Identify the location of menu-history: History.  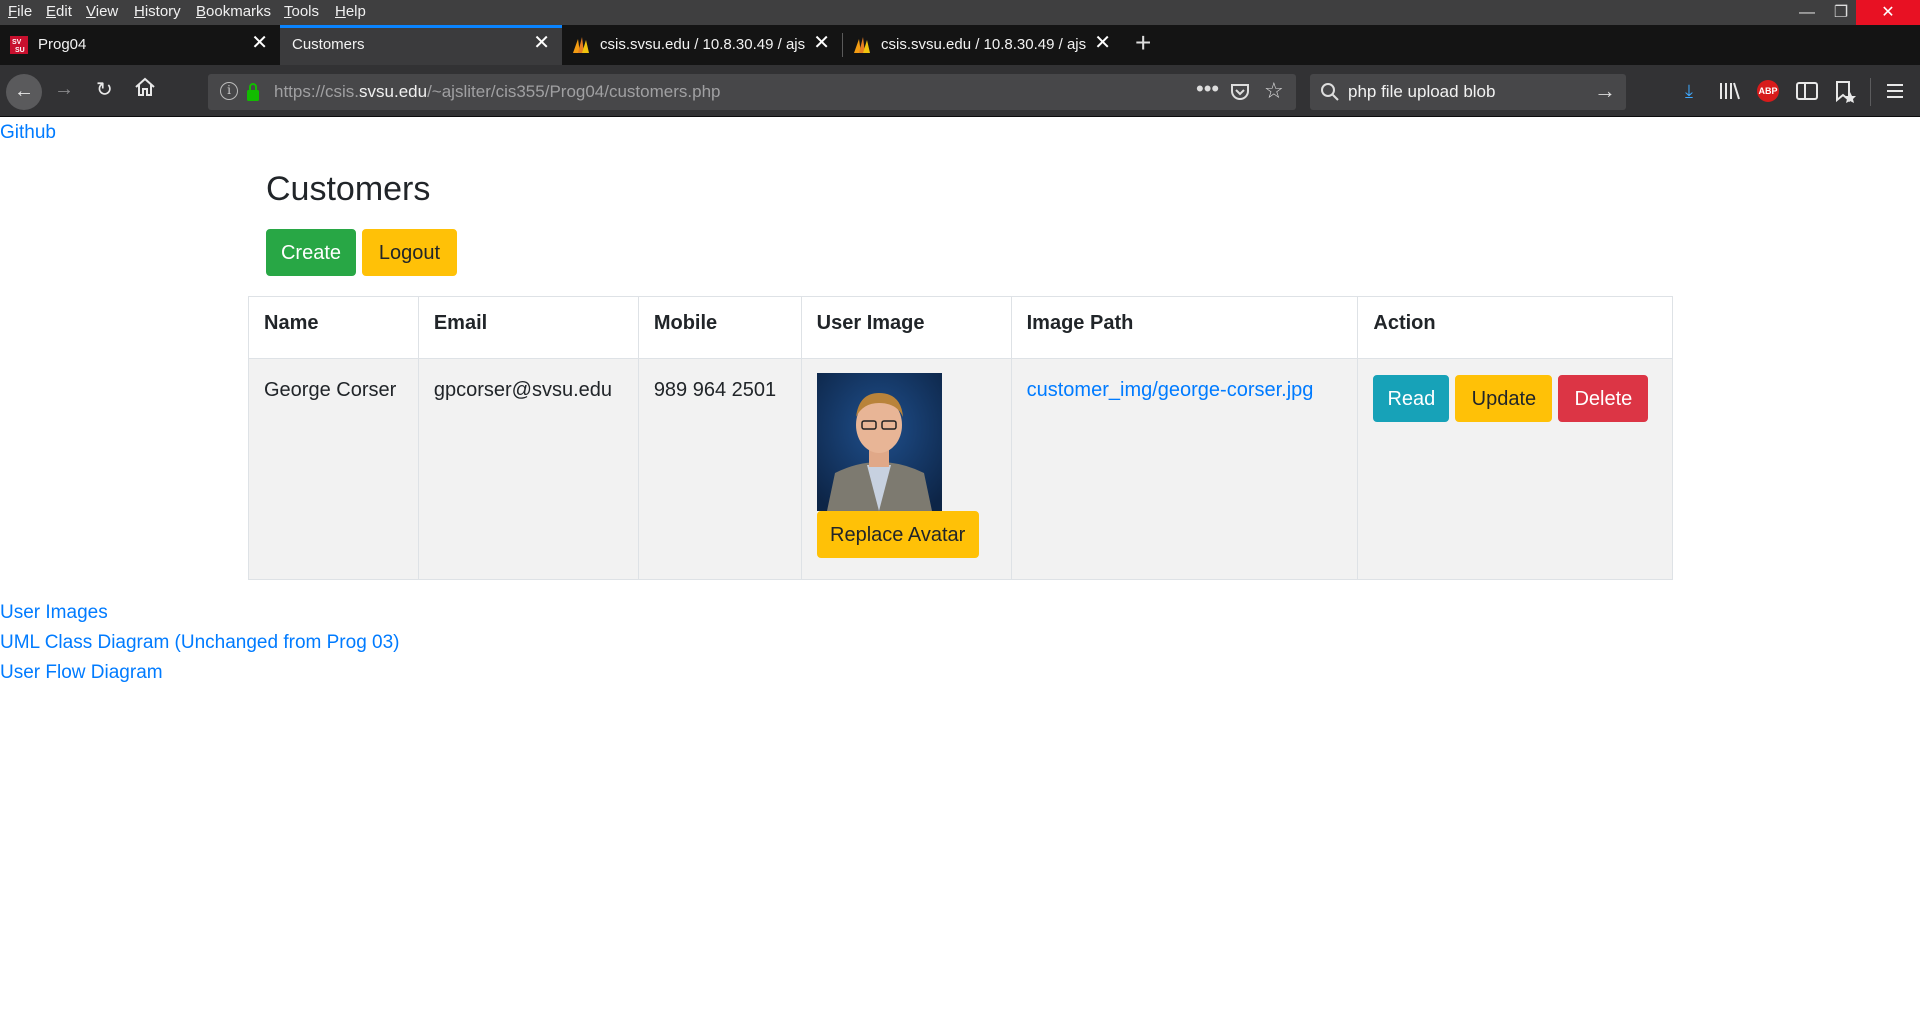
(157, 11).